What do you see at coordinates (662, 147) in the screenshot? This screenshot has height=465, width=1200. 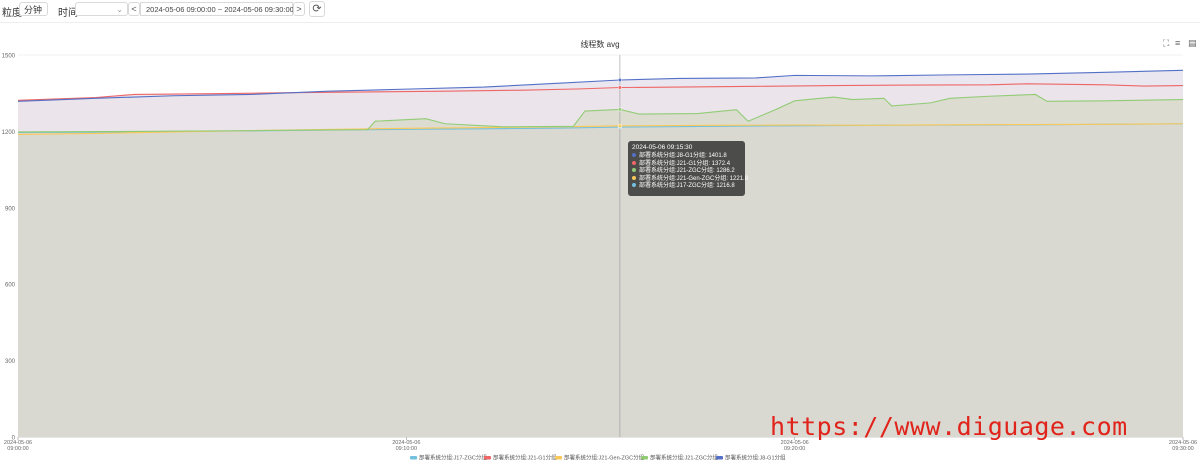 I see `tooltip-time: 2024-05-06 09:15:30` at bounding box center [662, 147].